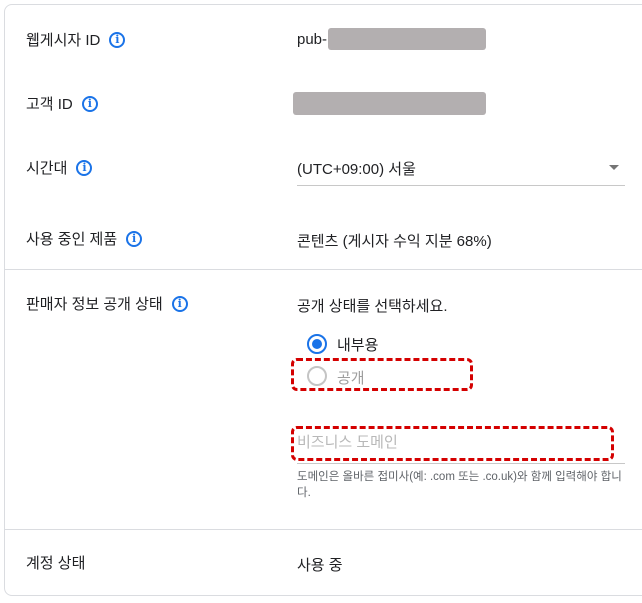 Image resolution: width=642 pixels, height=603 pixels. I want to click on redacted-customer-id, so click(389, 103).